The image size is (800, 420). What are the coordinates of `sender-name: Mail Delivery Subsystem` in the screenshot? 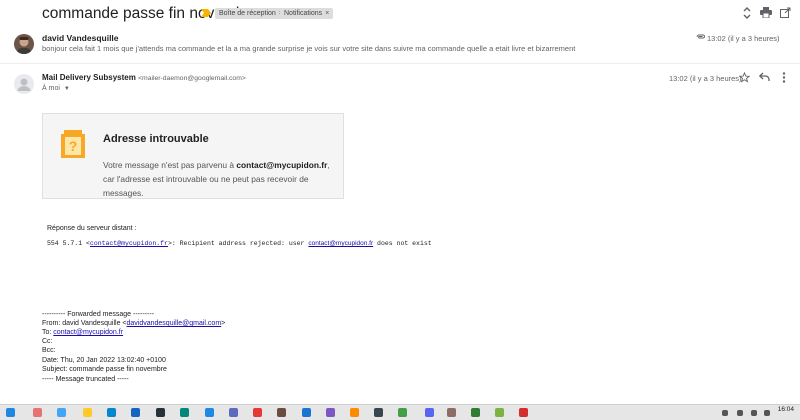 It's located at (89, 77).